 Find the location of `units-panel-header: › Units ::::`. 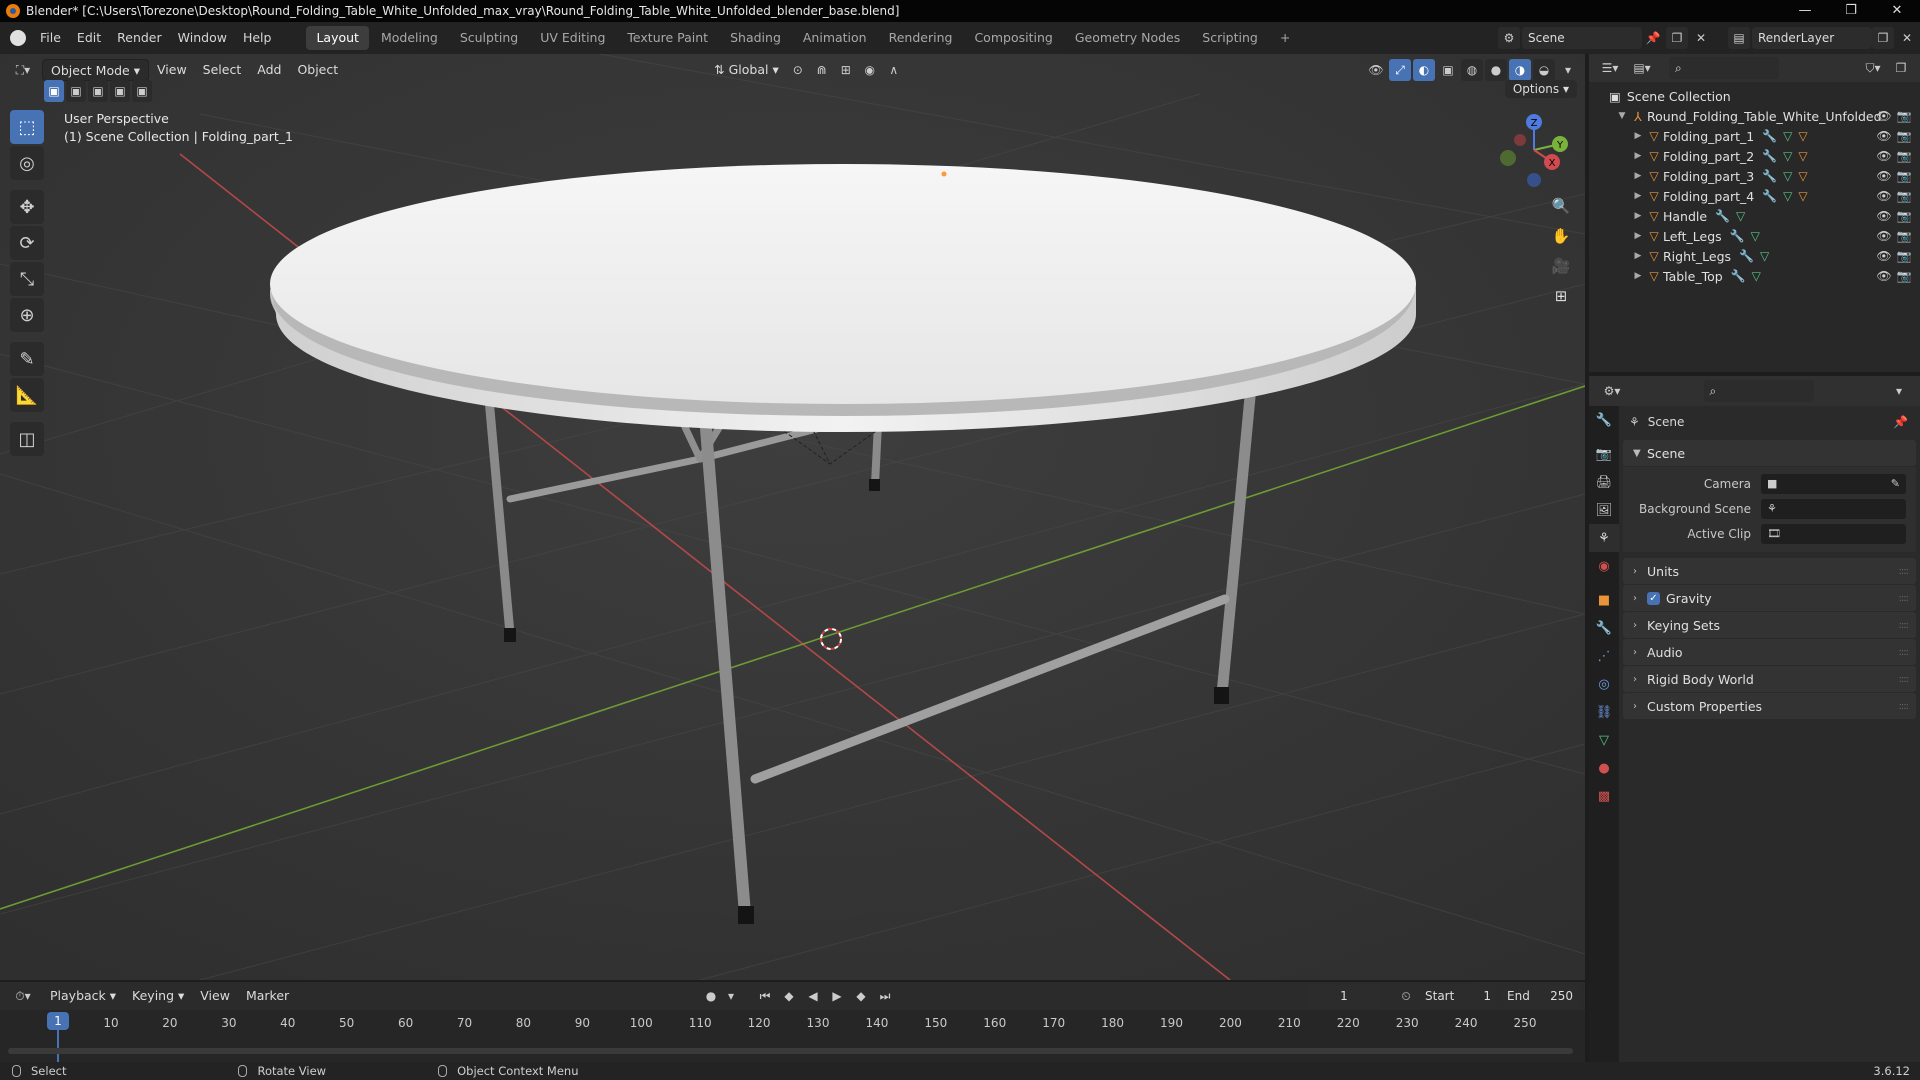

units-panel-header: › Units :::: is located at coordinates (1769, 571).